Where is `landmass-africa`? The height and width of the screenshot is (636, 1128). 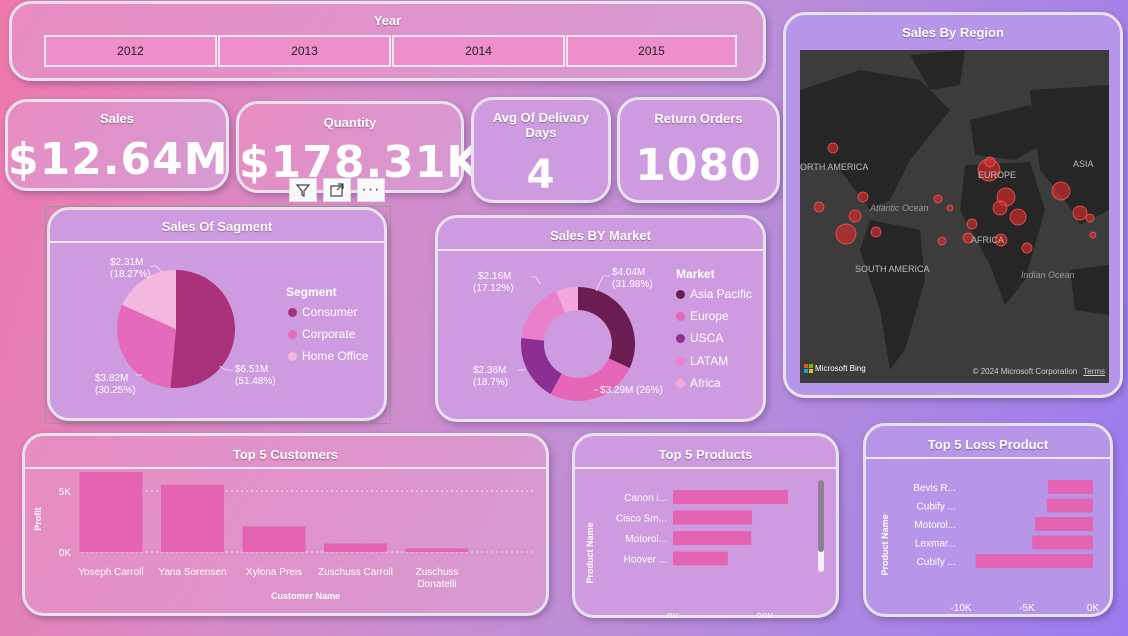
landmass-africa is located at coordinates (1002, 233).